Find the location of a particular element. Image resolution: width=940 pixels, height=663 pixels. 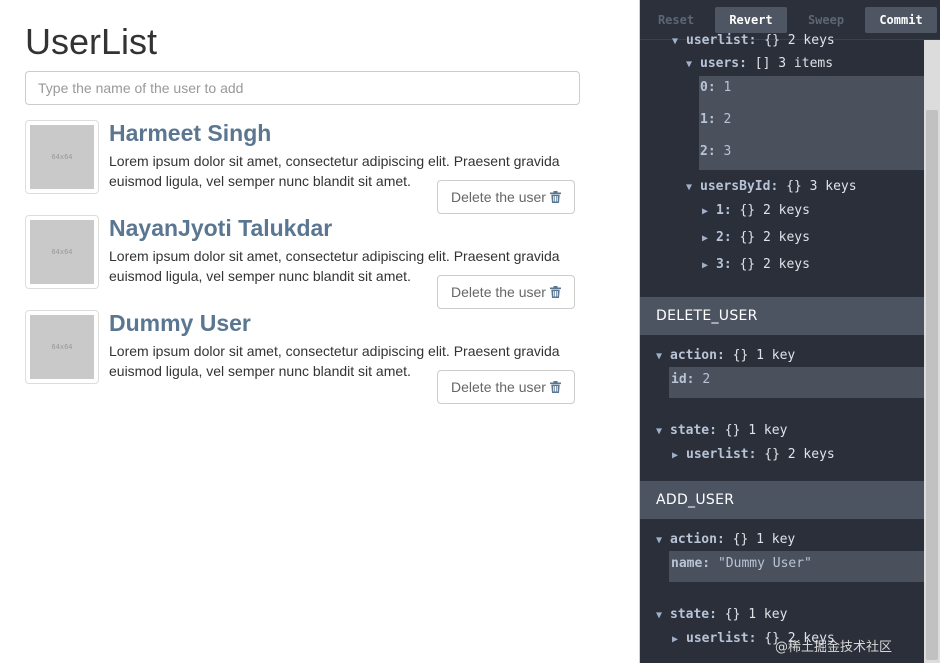

tree-key: 3: is located at coordinates (724, 264).